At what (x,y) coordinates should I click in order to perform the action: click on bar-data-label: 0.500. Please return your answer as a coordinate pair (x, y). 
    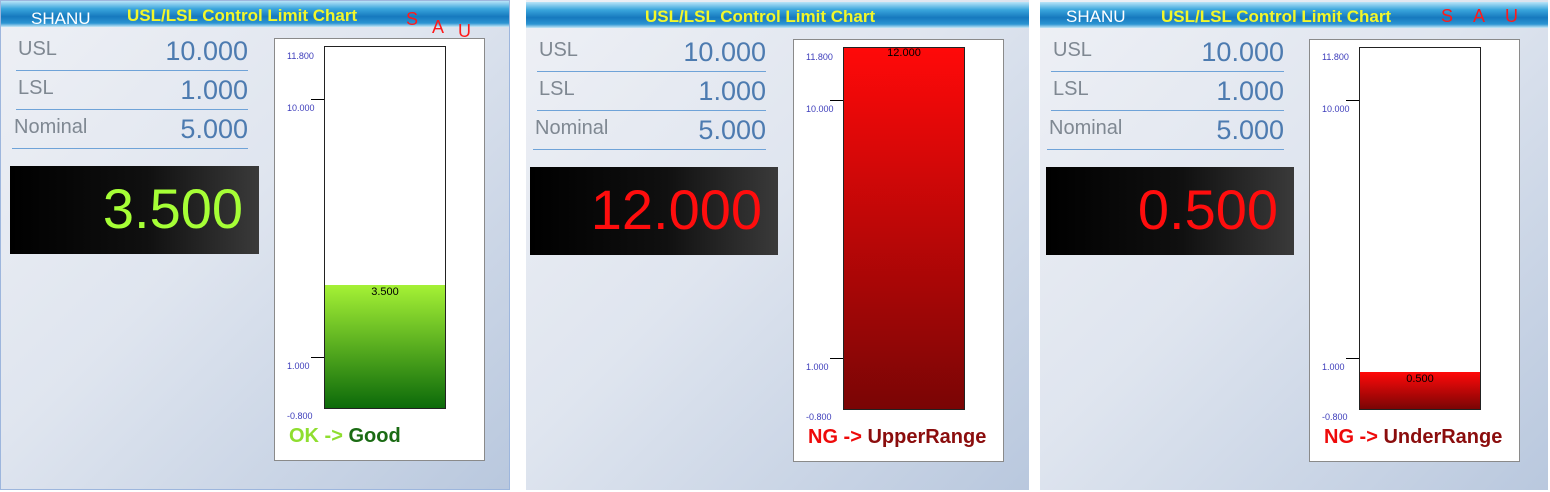
    Looking at the image, I should click on (1420, 378).